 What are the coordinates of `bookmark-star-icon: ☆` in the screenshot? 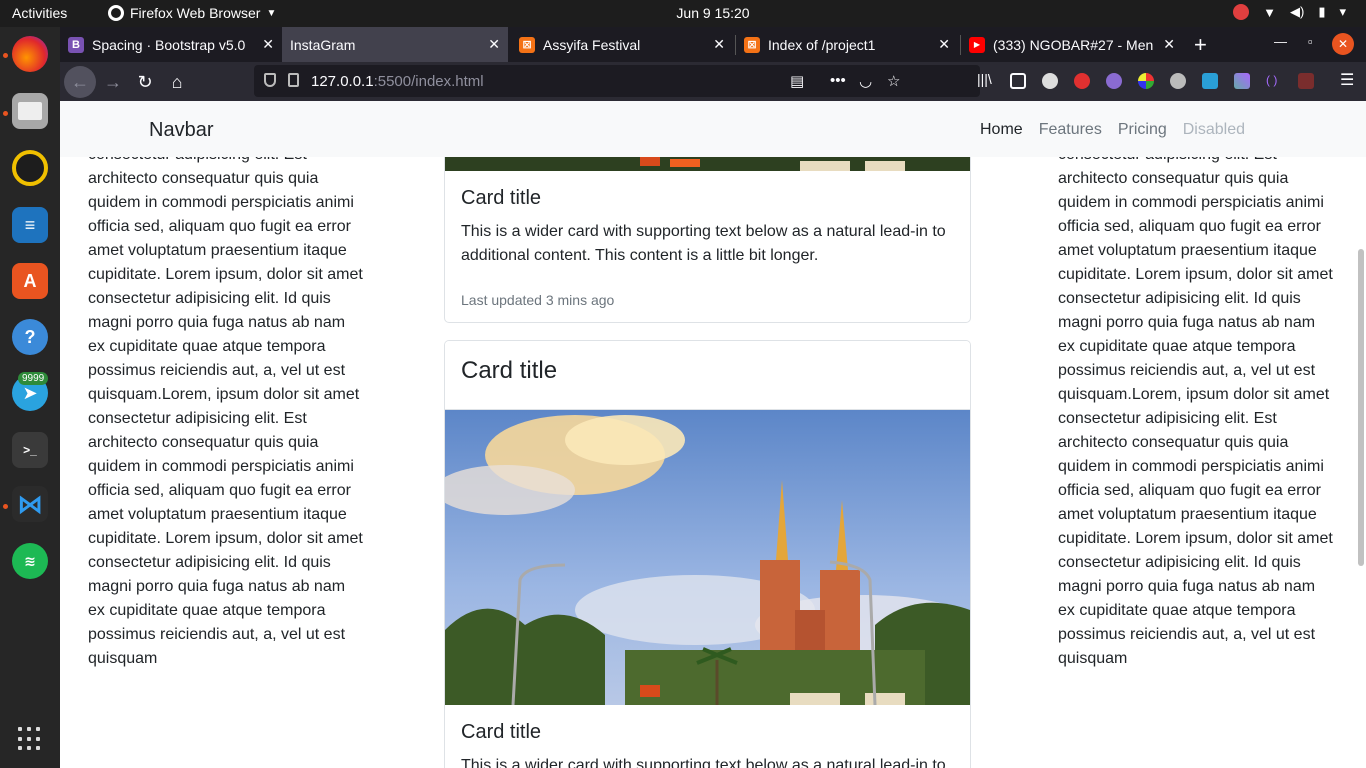 It's located at (893, 81).